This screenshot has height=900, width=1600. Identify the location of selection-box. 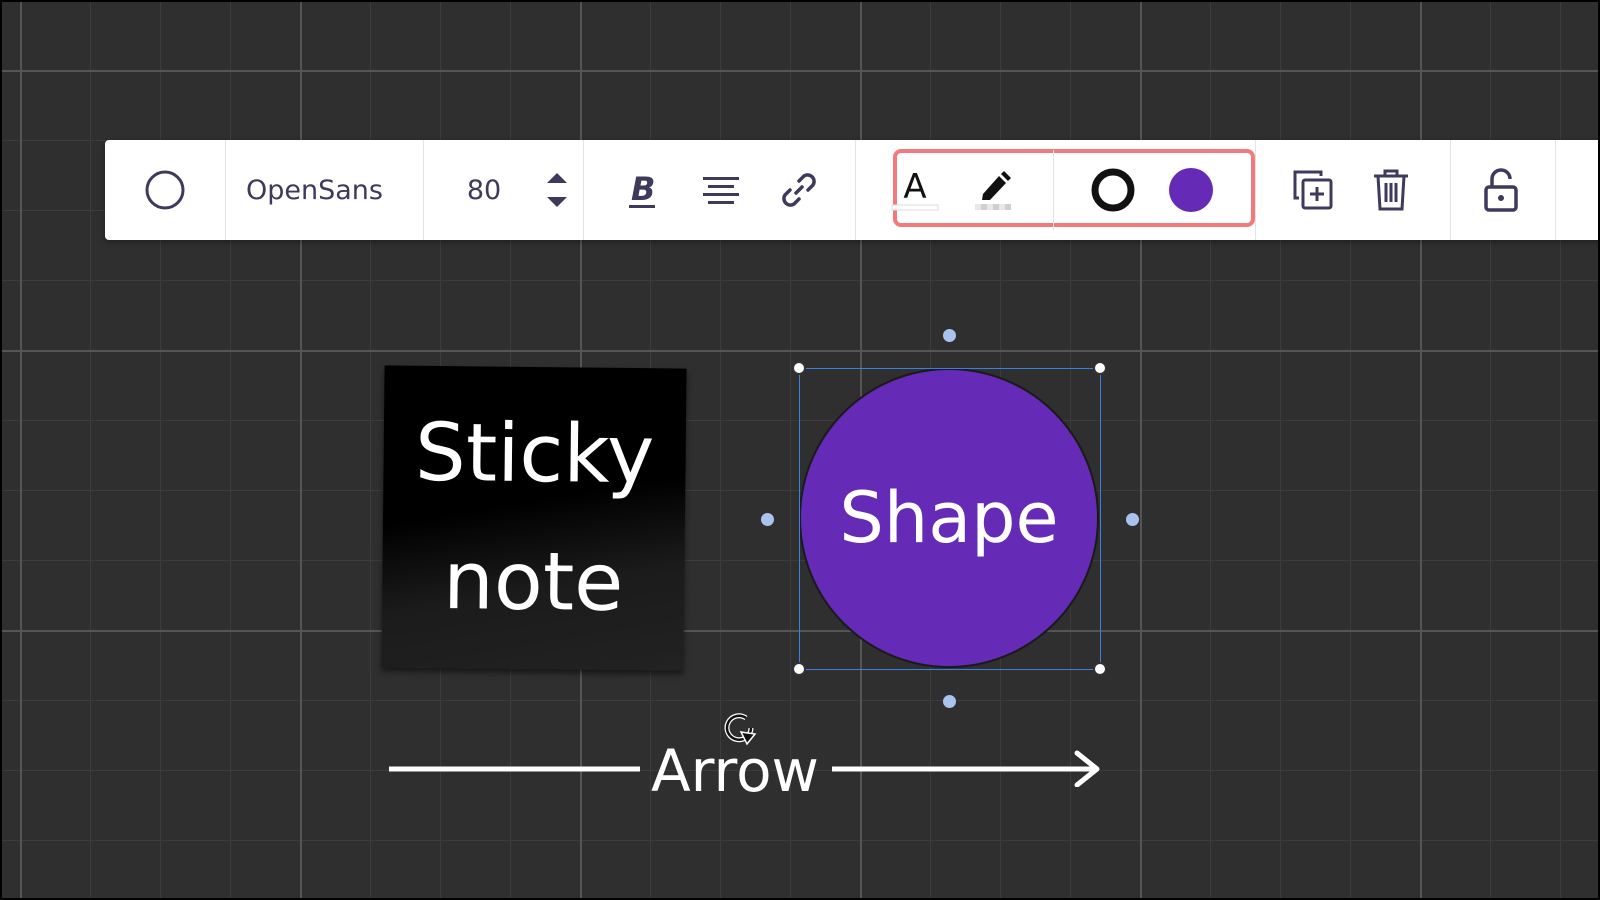
(950, 519).